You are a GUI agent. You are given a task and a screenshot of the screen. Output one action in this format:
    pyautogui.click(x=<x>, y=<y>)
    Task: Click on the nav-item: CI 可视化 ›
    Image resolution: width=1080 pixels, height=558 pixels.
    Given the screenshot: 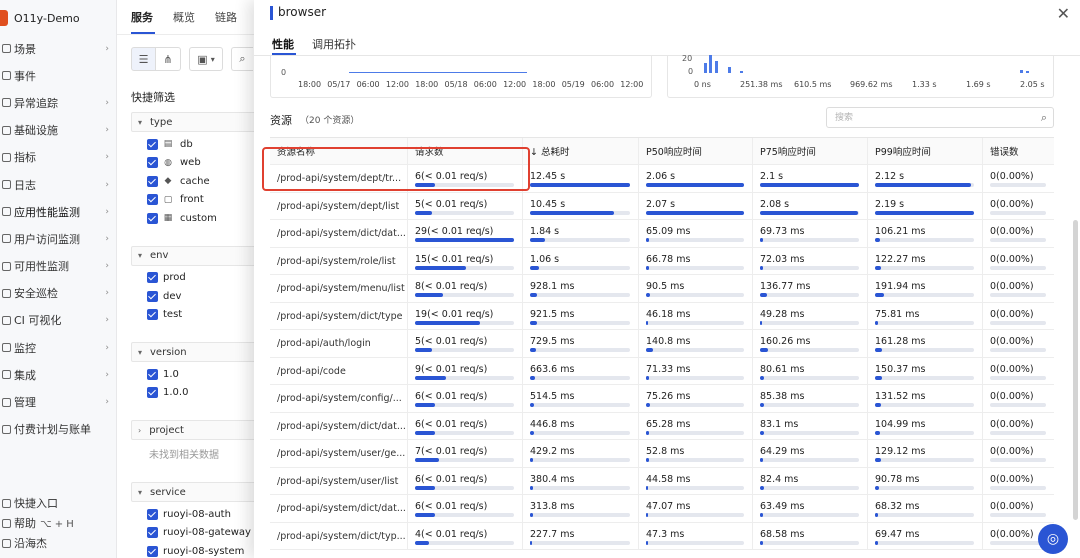 What is the action you would take?
    pyautogui.click(x=58, y=320)
    